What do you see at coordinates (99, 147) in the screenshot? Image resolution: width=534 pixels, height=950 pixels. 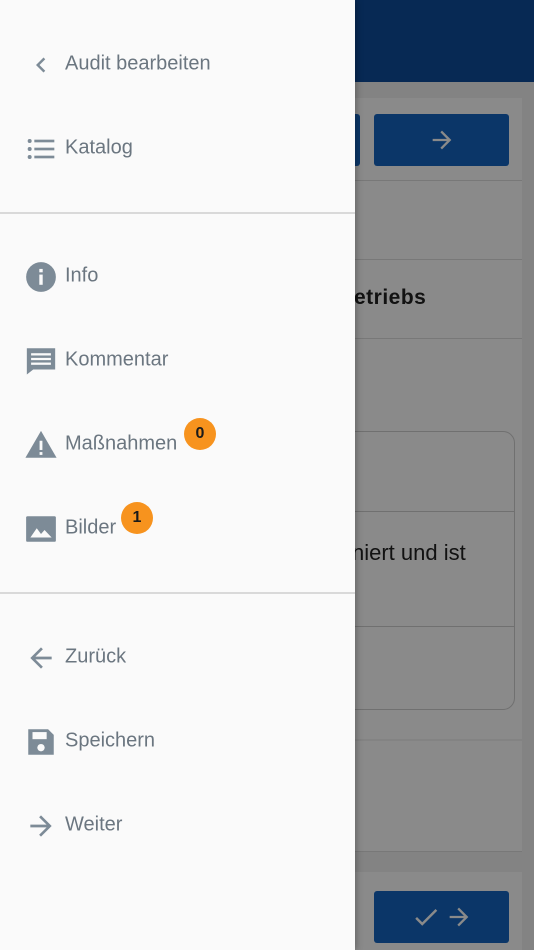 I see `menu-item-label: Katalog` at bounding box center [99, 147].